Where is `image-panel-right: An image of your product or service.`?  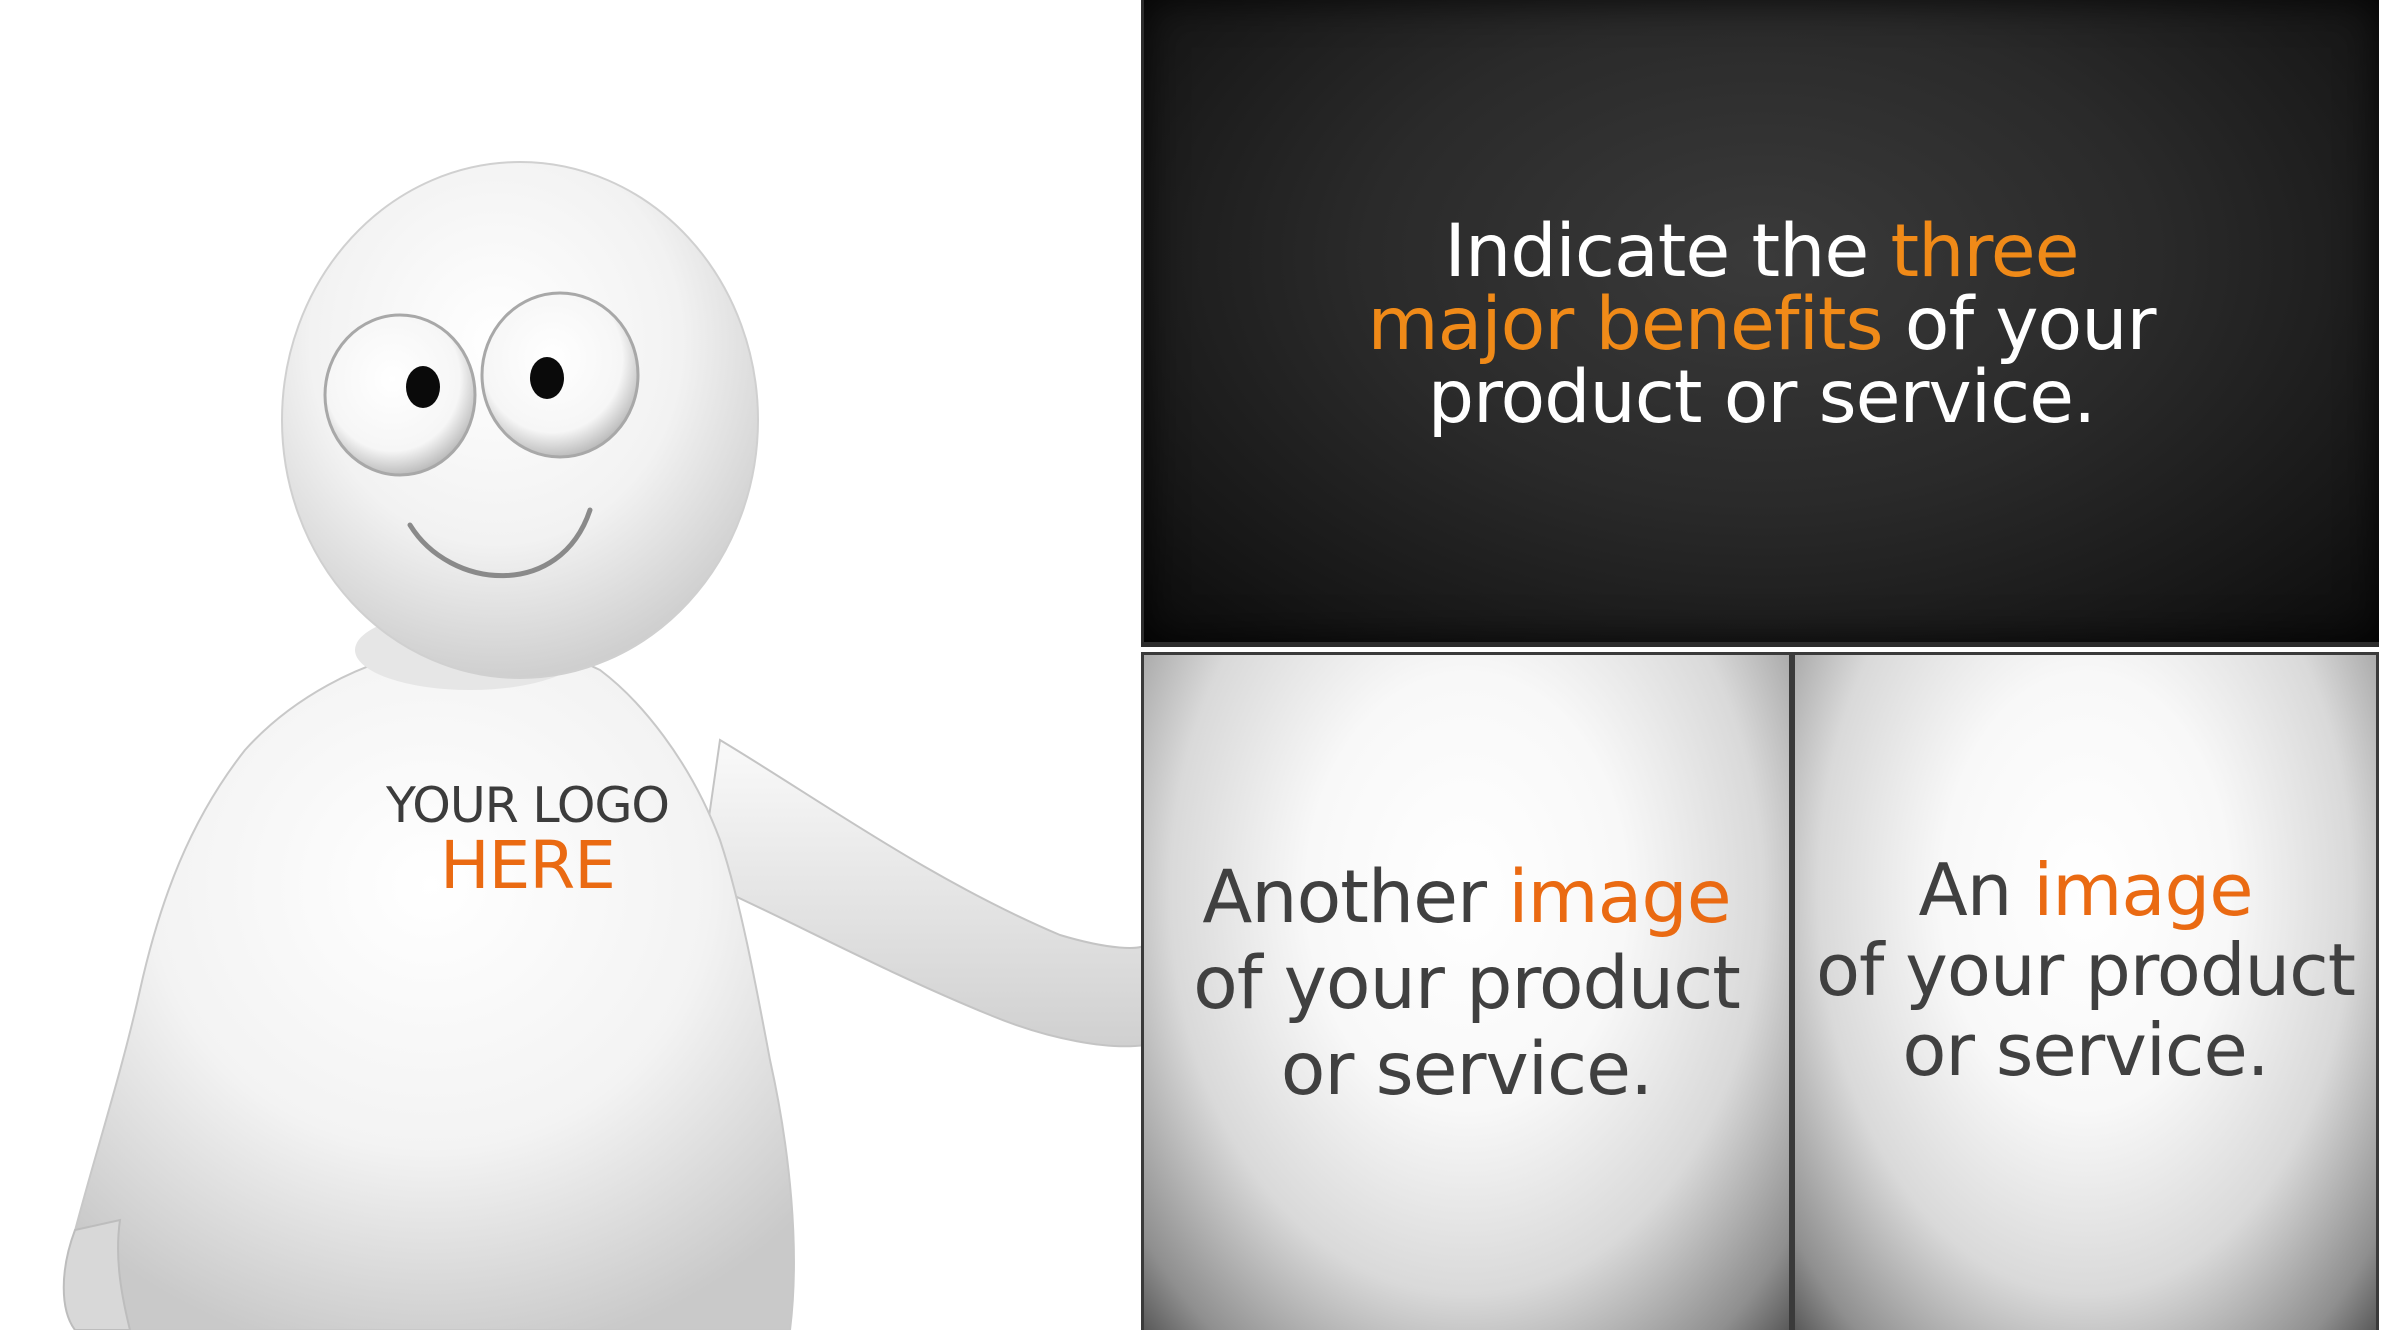
image-panel-right: An image of your product or service. is located at coordinates (2085, 991).